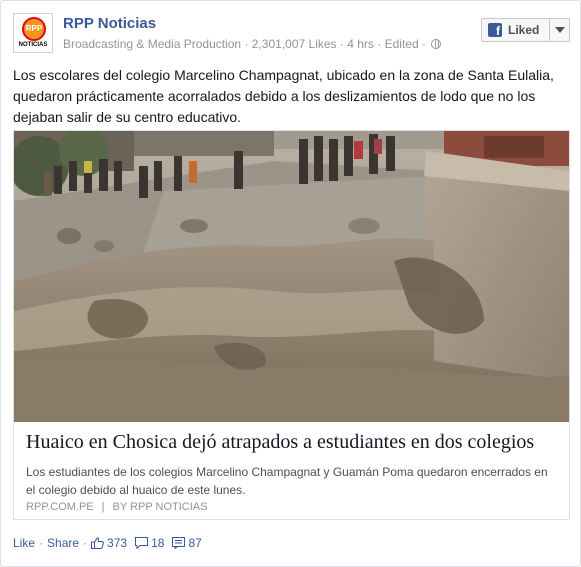 The width and height of the screenshot is (581, 567). What do you see at coordinates (142, 543) in the screenshot?
I see `comment-icon` at bounding box center [142, 543].